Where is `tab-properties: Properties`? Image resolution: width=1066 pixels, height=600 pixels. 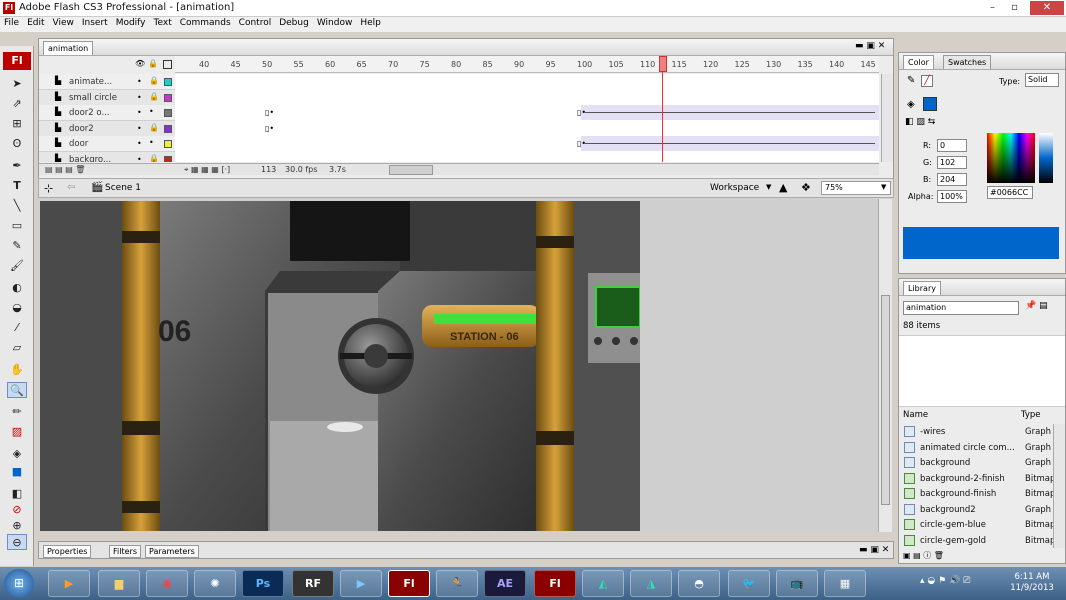
tab-properties: Properties is located at coordinates (67, 551).